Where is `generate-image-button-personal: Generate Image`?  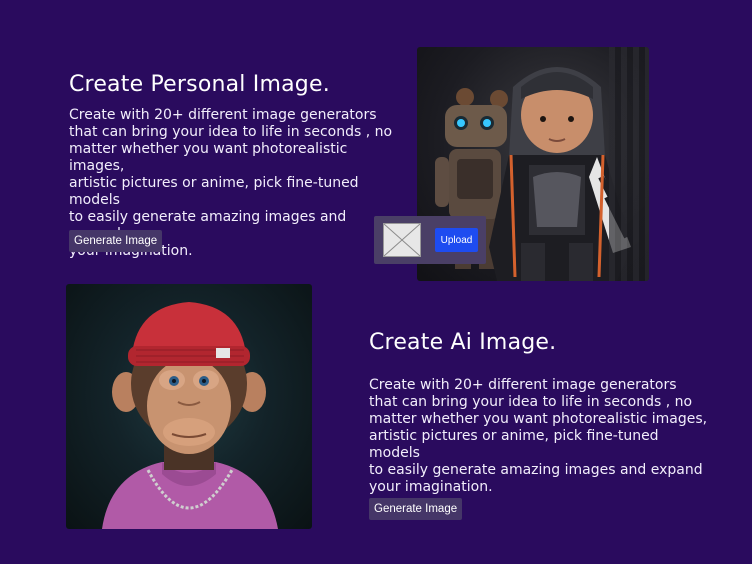
generate-image-button-personal: Generate Image is located at coordinates (116, 241).